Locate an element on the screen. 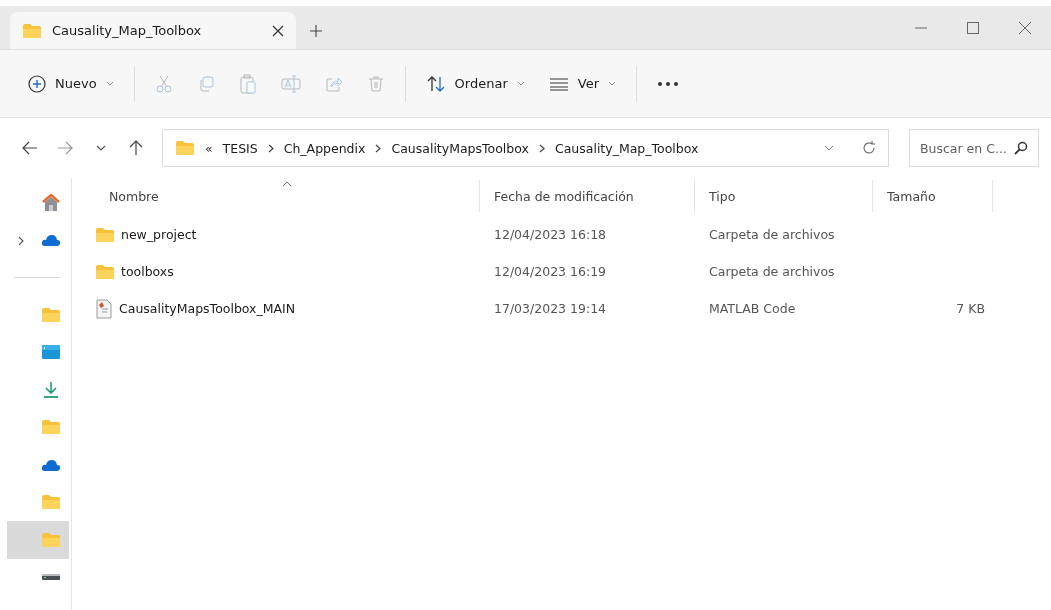  address-bar: « TESIS Ch_Appendix CausalityMapsToolbox Causality_Map_Toolbox is located at coordinates (525, 148).